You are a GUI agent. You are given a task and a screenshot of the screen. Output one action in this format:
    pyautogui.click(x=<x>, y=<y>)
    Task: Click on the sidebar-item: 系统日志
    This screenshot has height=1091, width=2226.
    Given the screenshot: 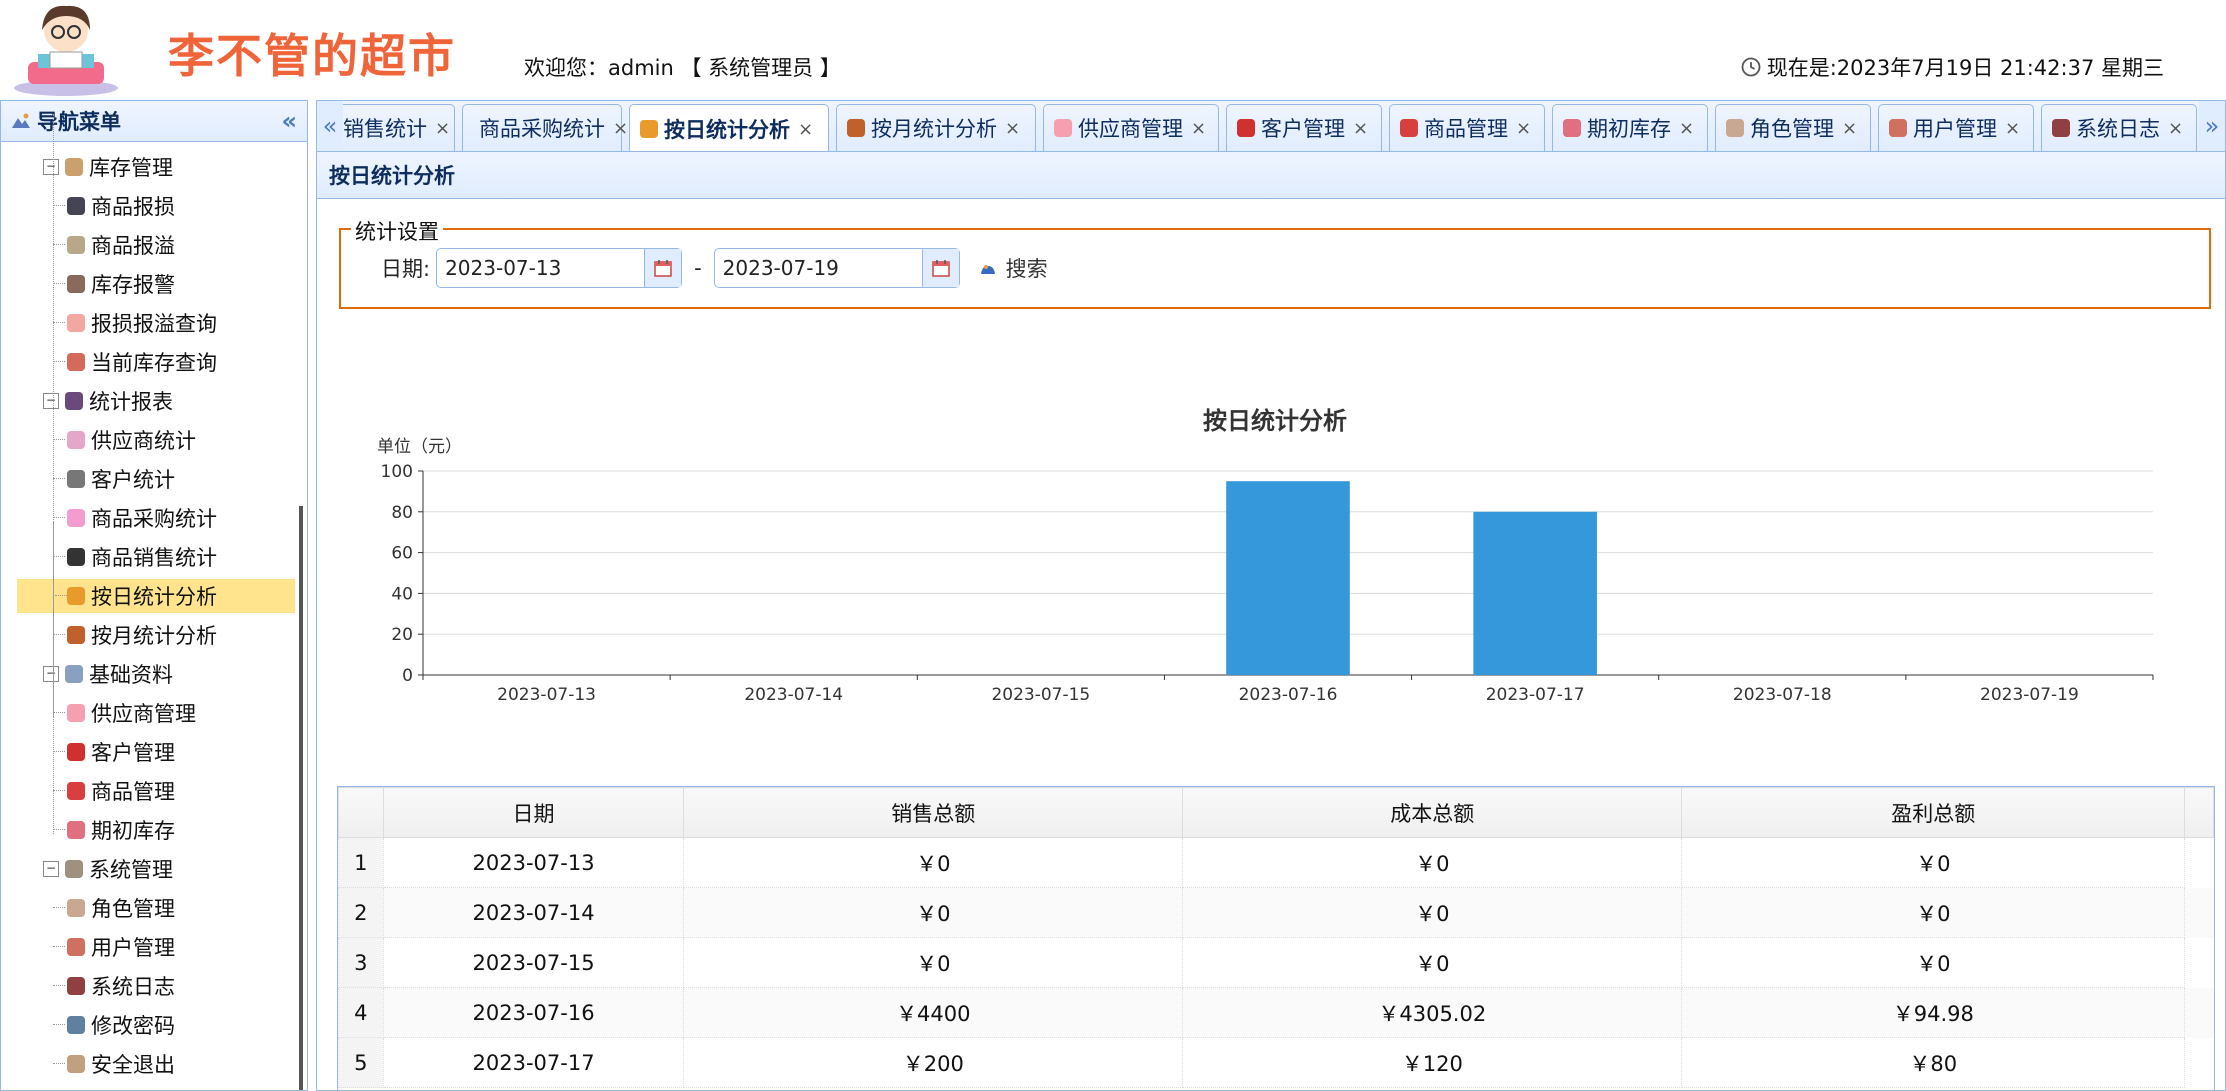 What is the action you would take?
    pyautogui.click(x=114, y=986)
    